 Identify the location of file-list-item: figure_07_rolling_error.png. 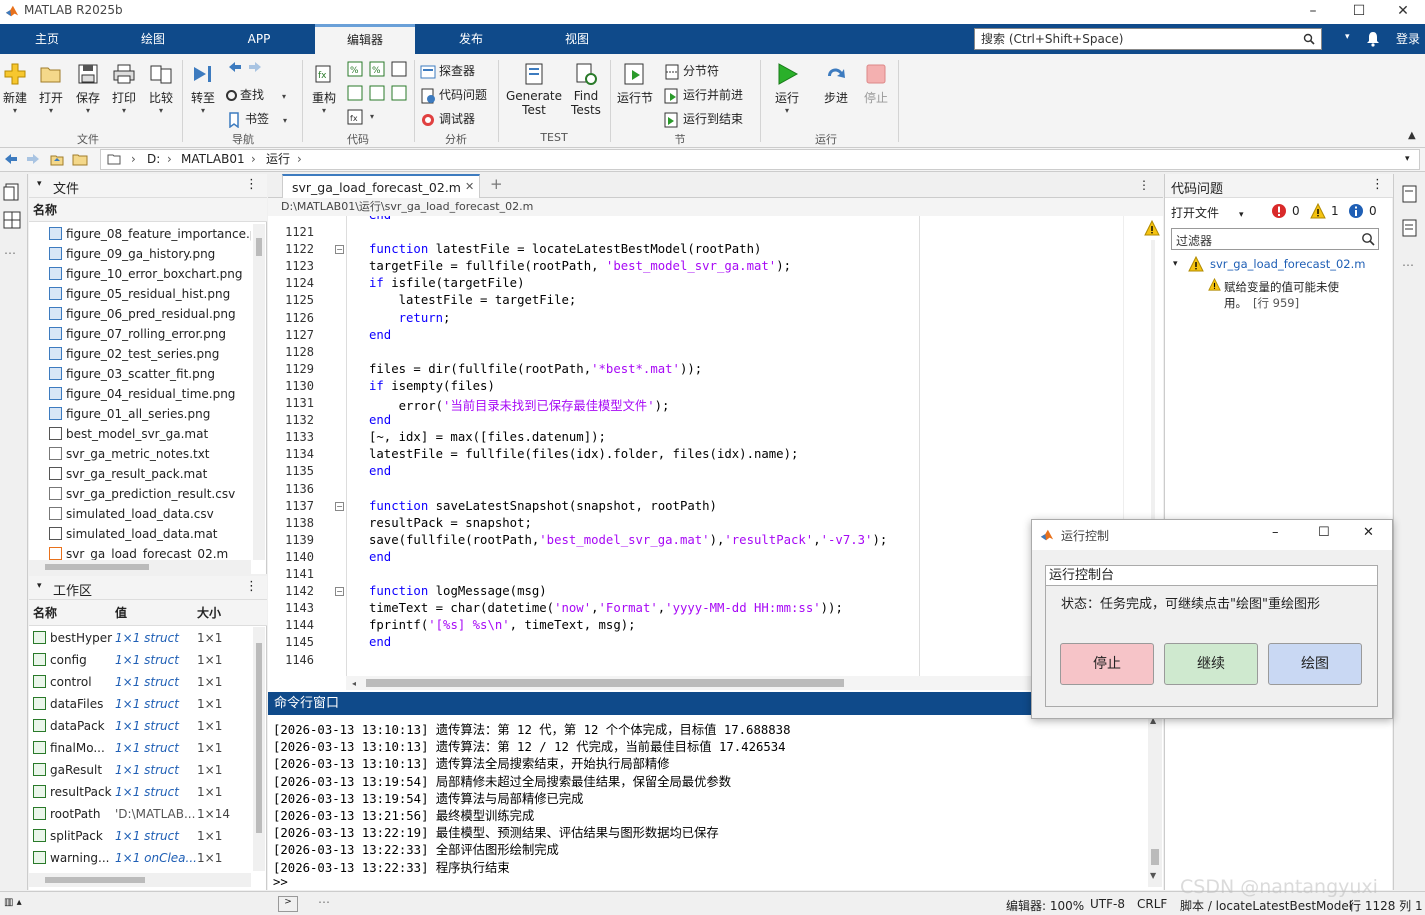
(127, 334).